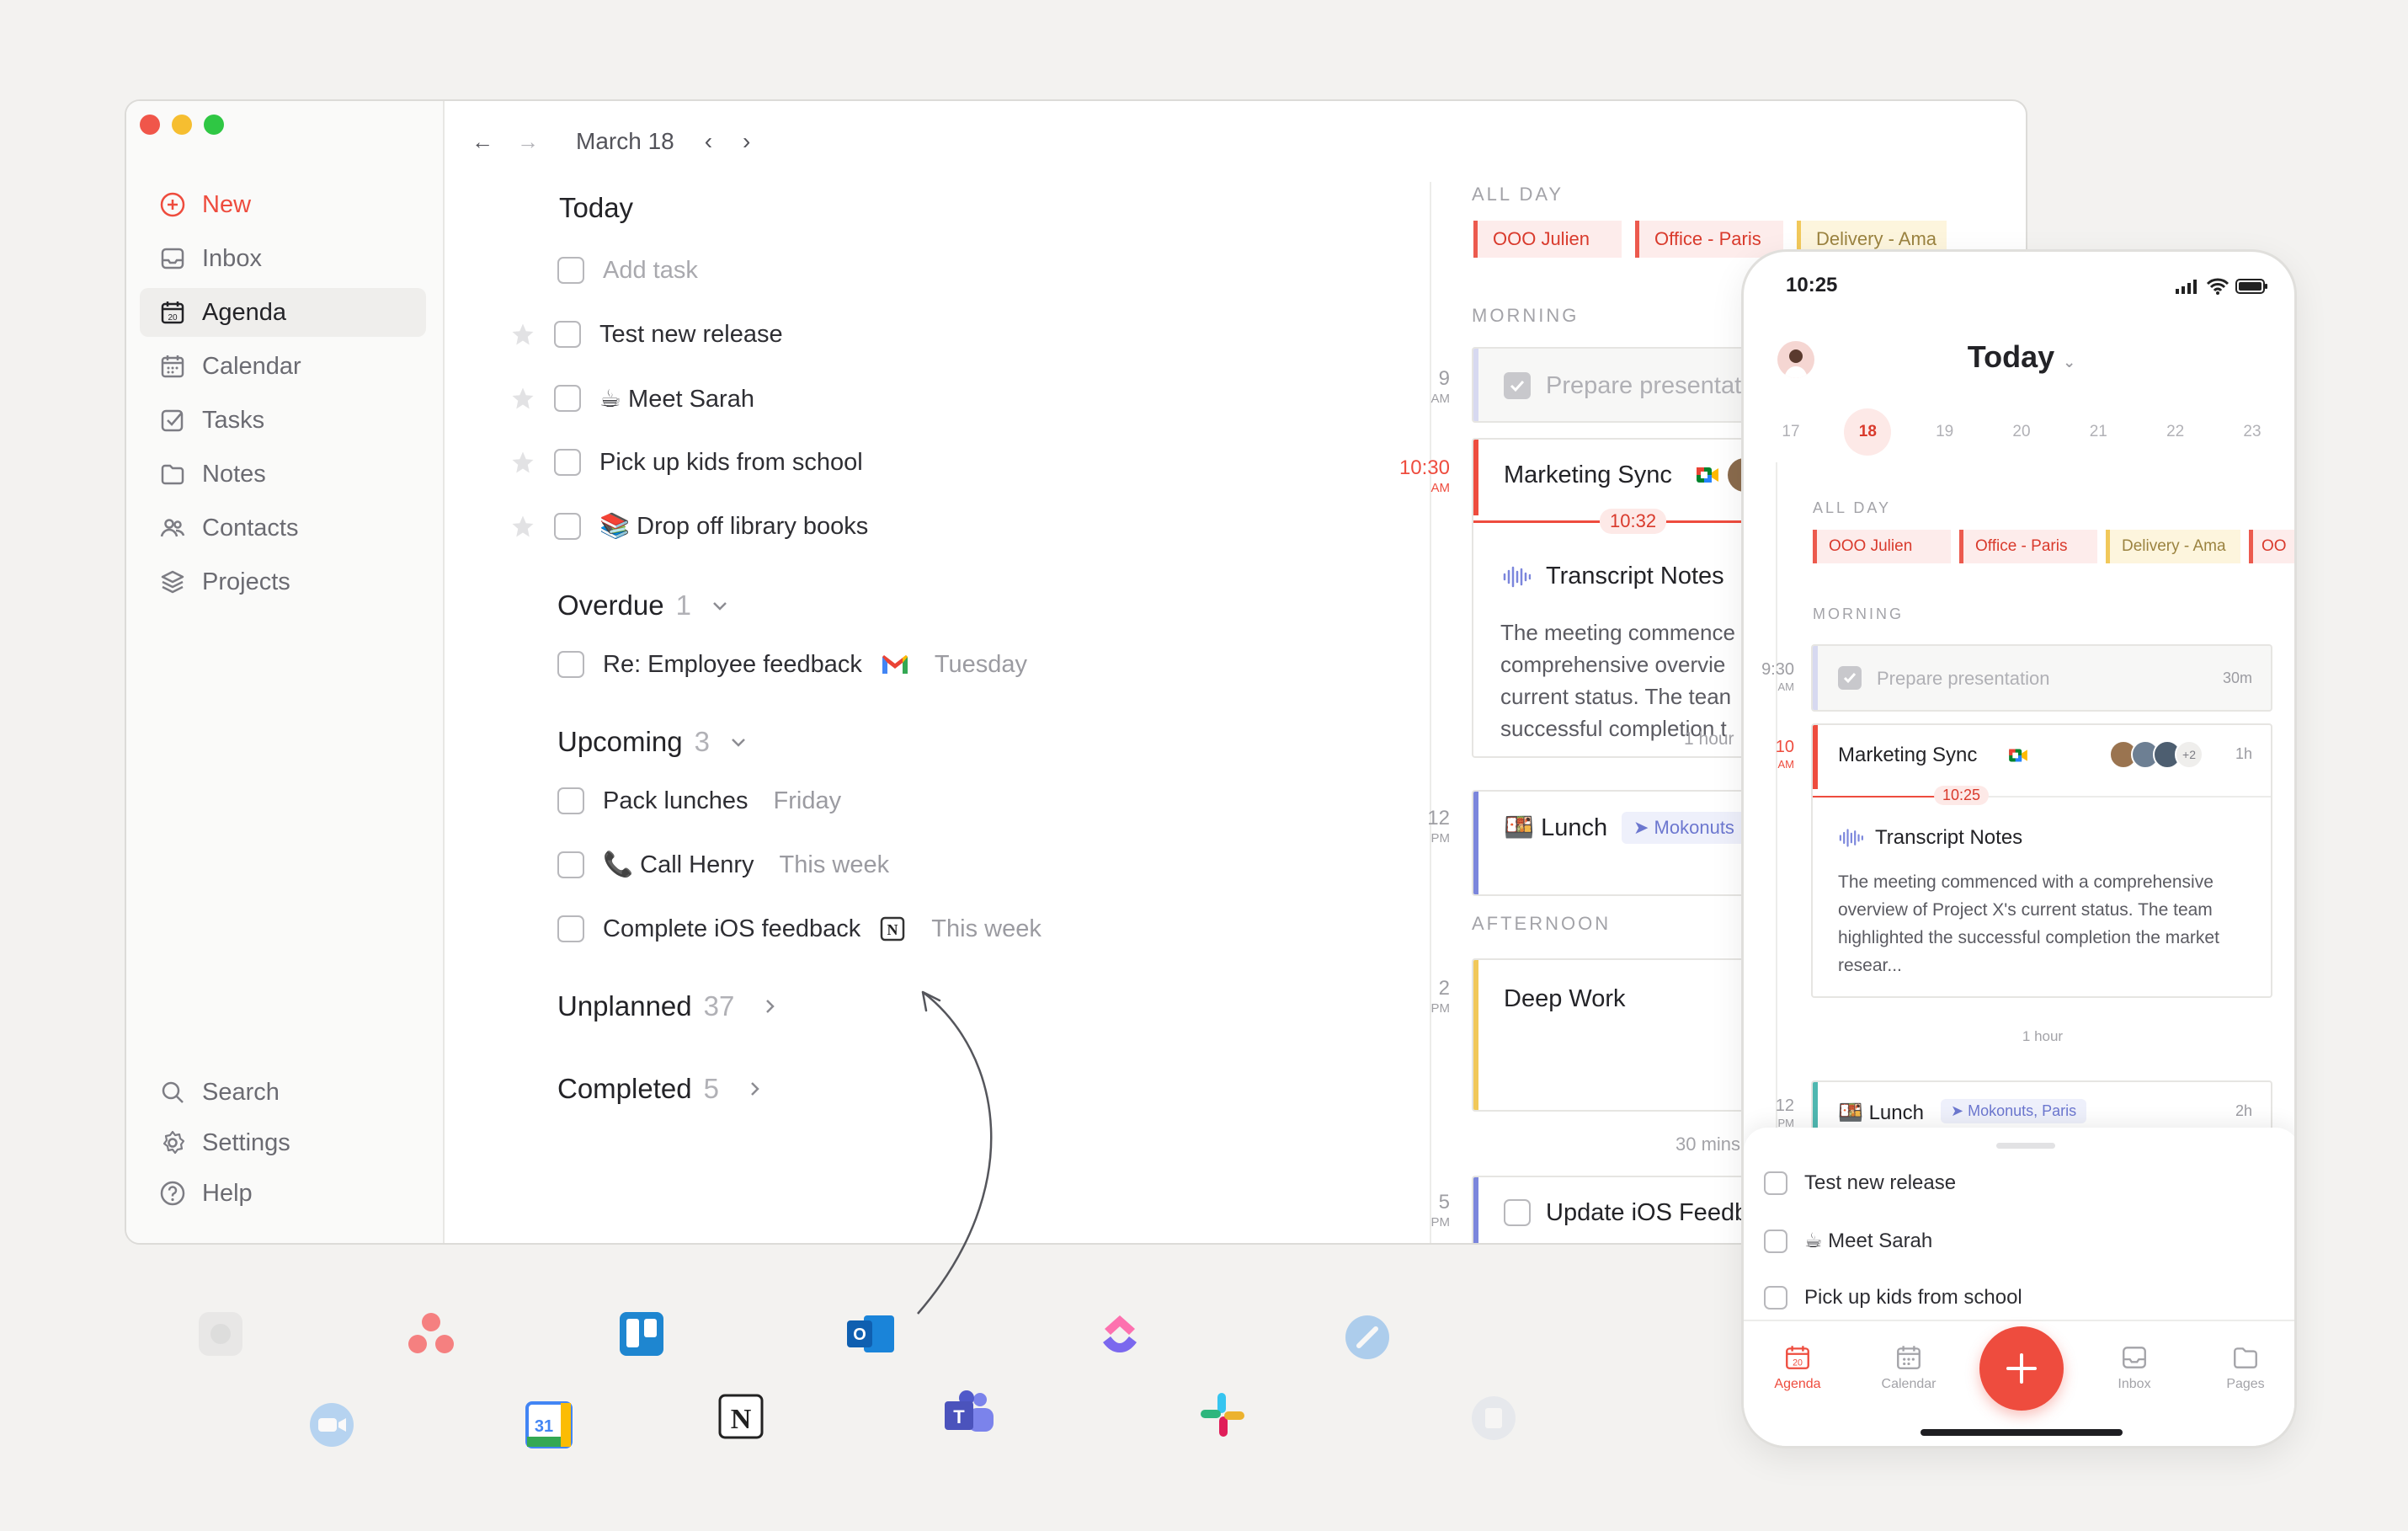 The image size is (2408, 1531). I want to click on task-row: Complete iOS feedback N This week, so click(799, 929).